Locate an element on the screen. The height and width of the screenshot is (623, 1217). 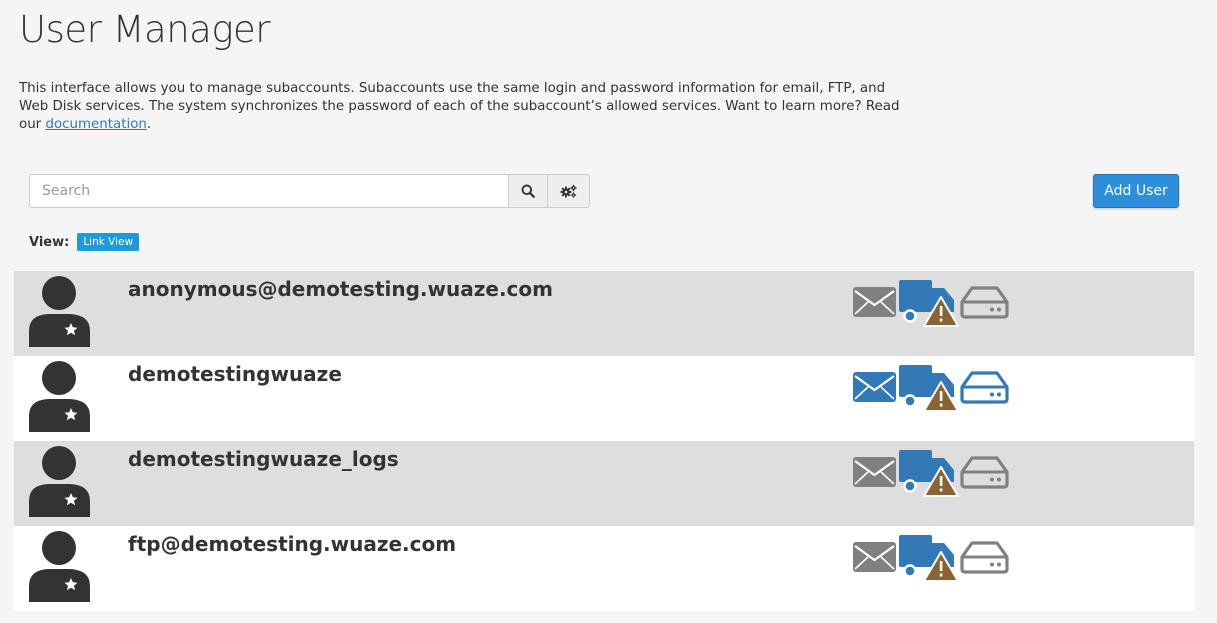
search-button is located at coordinates (528, 191).